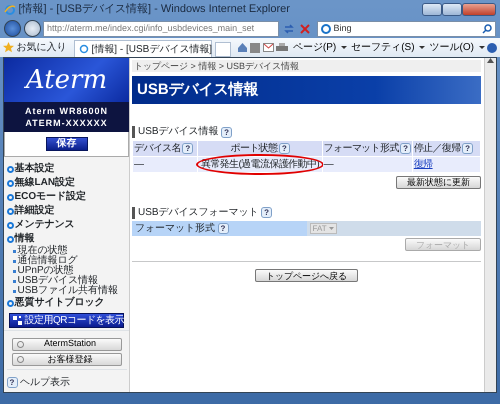 Image resolution: width=500 pixels, height=404 pixels. Describe the element at coordinates (452, 47) in the screenshot. I see `menu-button: ツール(O)` at that location.